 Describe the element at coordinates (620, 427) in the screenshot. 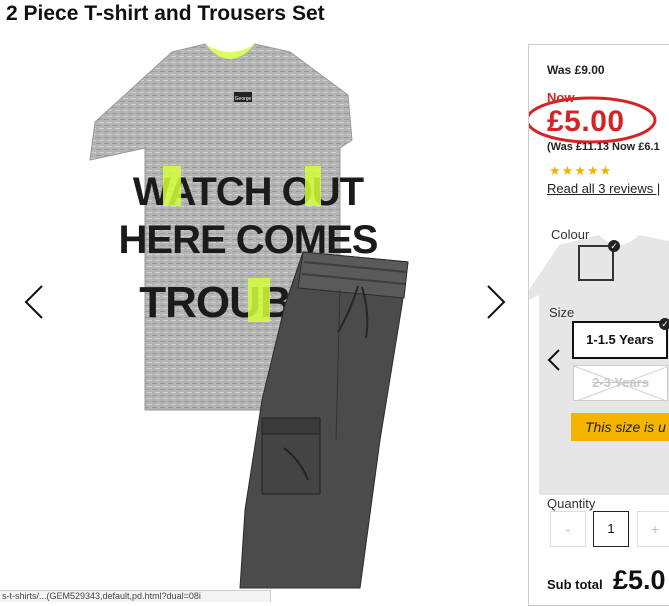

I see `size-unavailable-notice: This size is u` at that location.